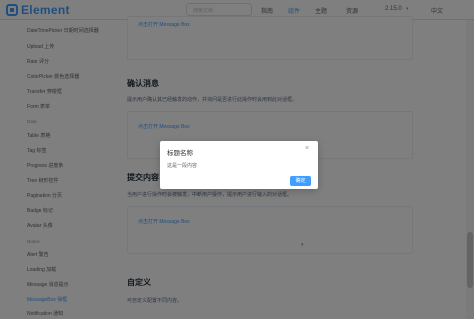 The height and width of the screenshot is (319, 474). Describe the element at coordinates (239, 165) in the screenshot. I see `message-box-dialog: 标题名称 × 这是一段内容 确定` at that location.